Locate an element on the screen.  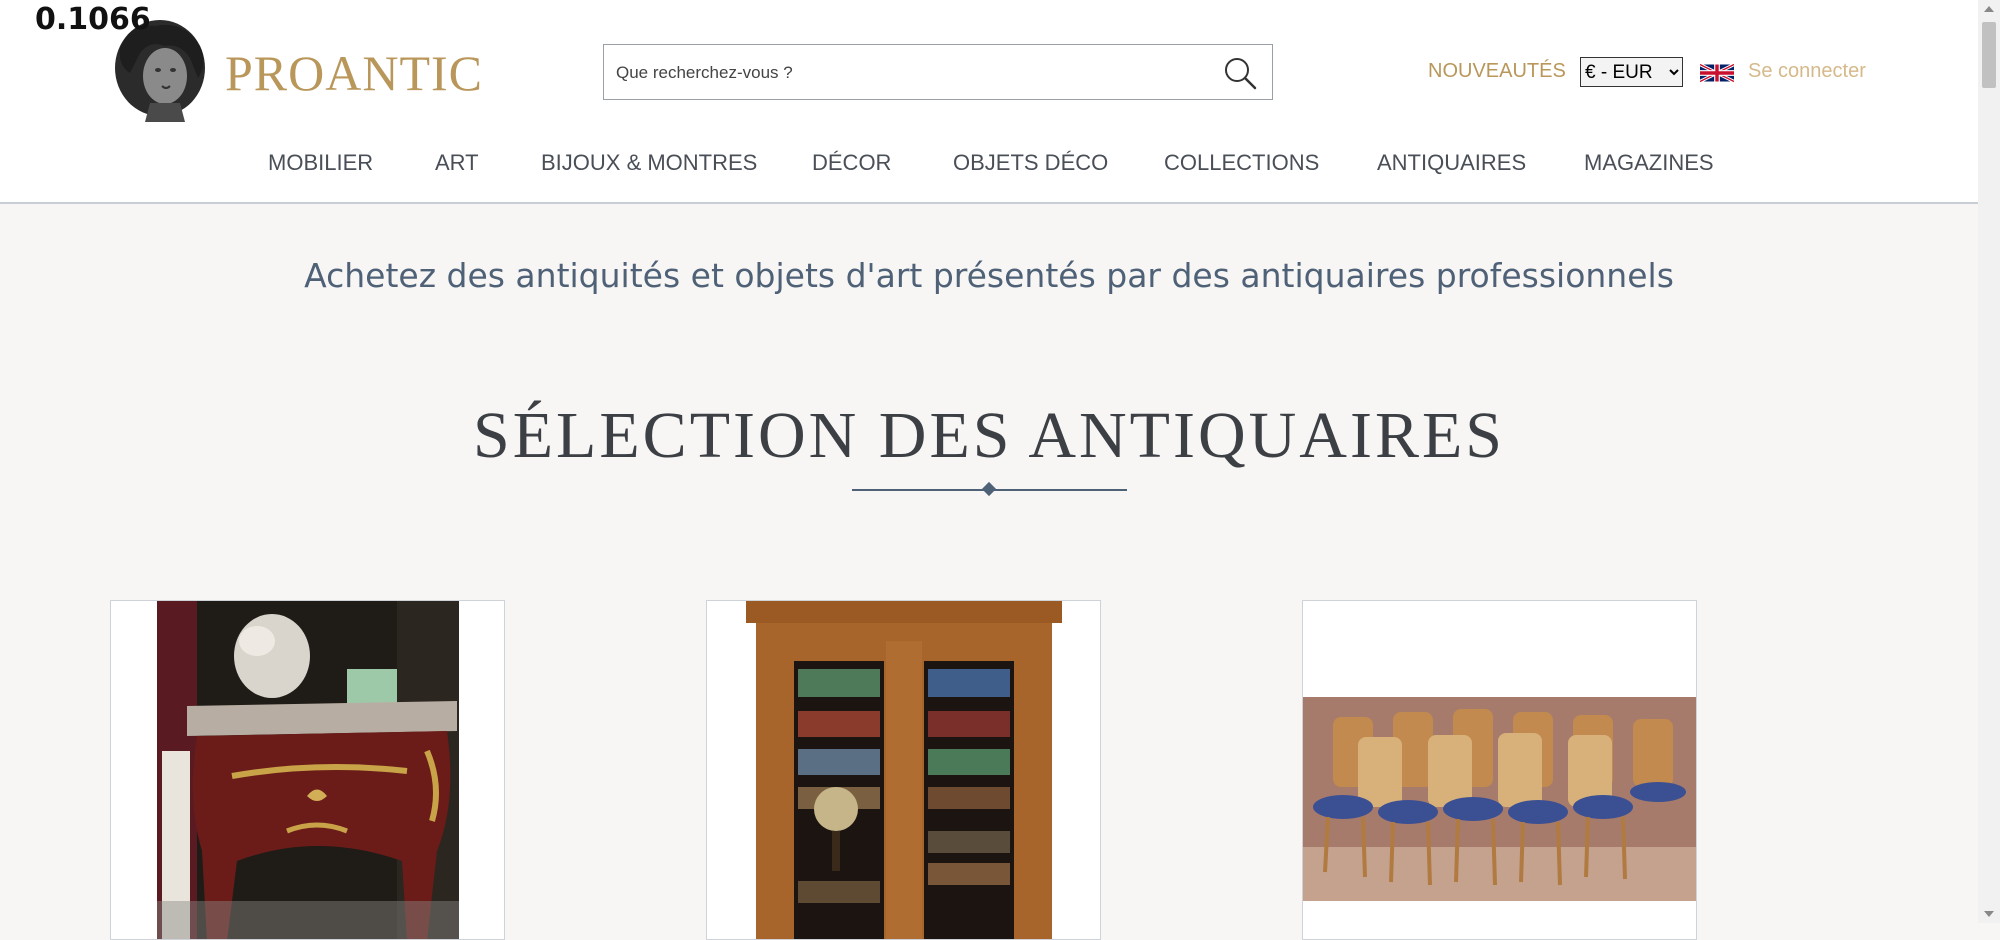
new-arrivals-link: NOUVEAUTÉS is located at coordinates (1497, 71).